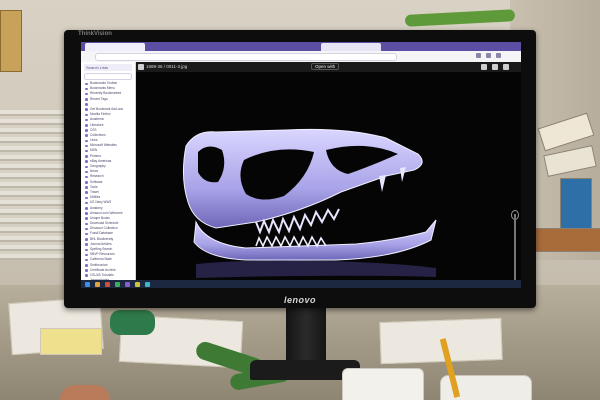  I want to click on open-with-button: Open with, so click(325, 66).